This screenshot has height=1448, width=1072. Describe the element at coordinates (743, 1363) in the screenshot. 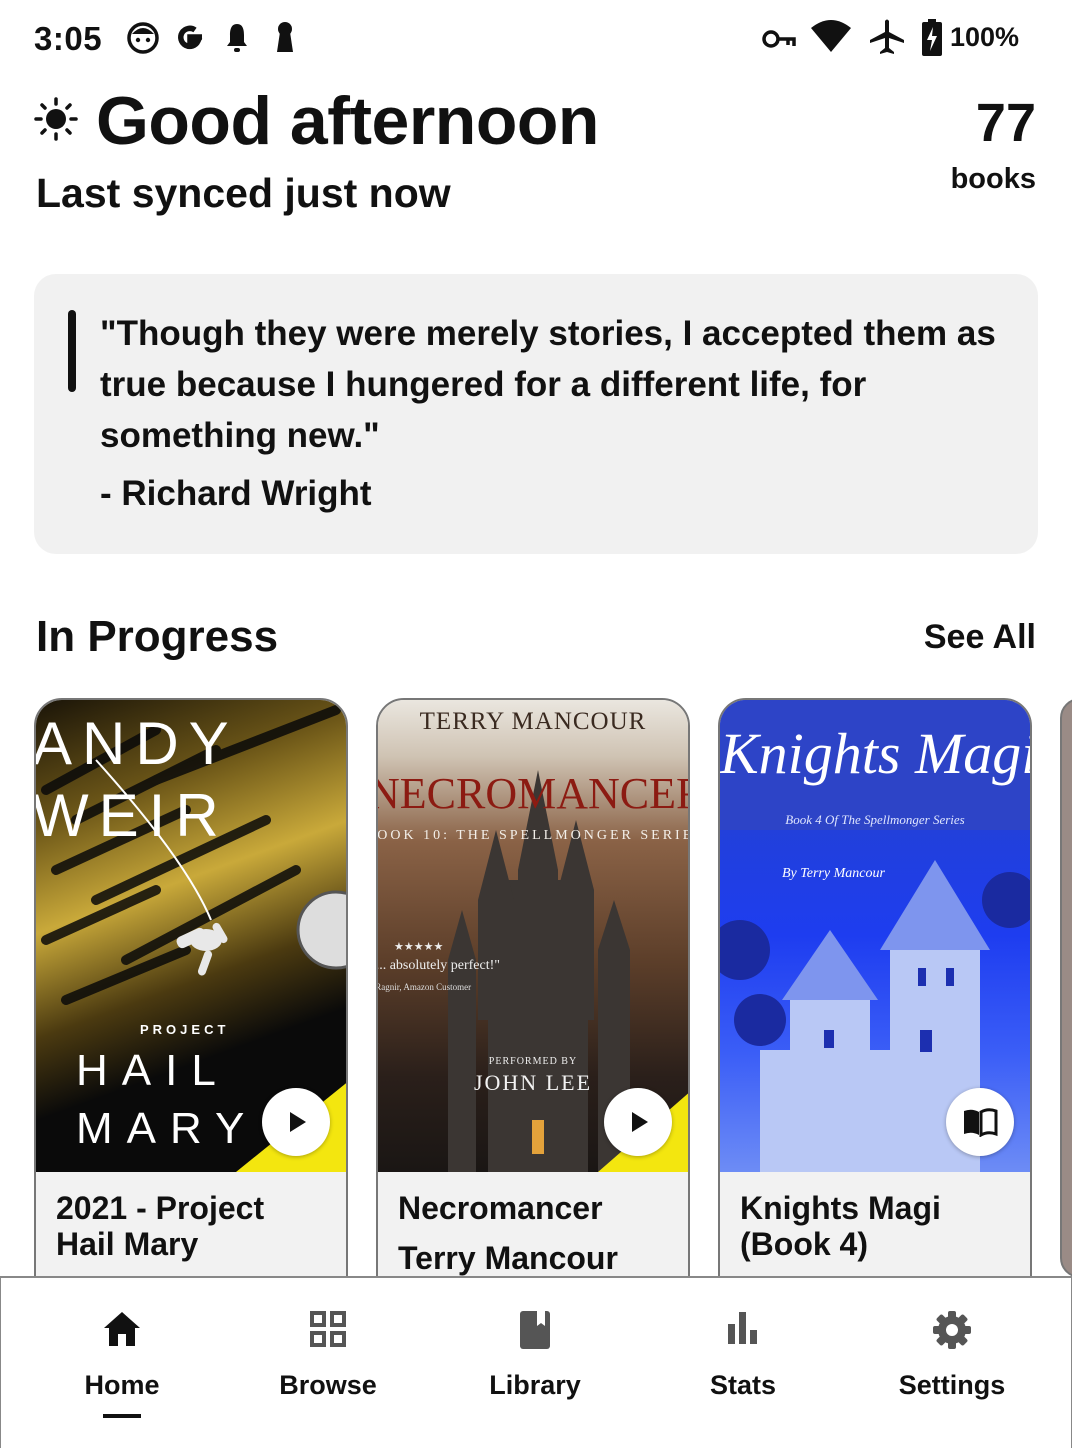

I see `nav-item-stats: Stats` at that location.